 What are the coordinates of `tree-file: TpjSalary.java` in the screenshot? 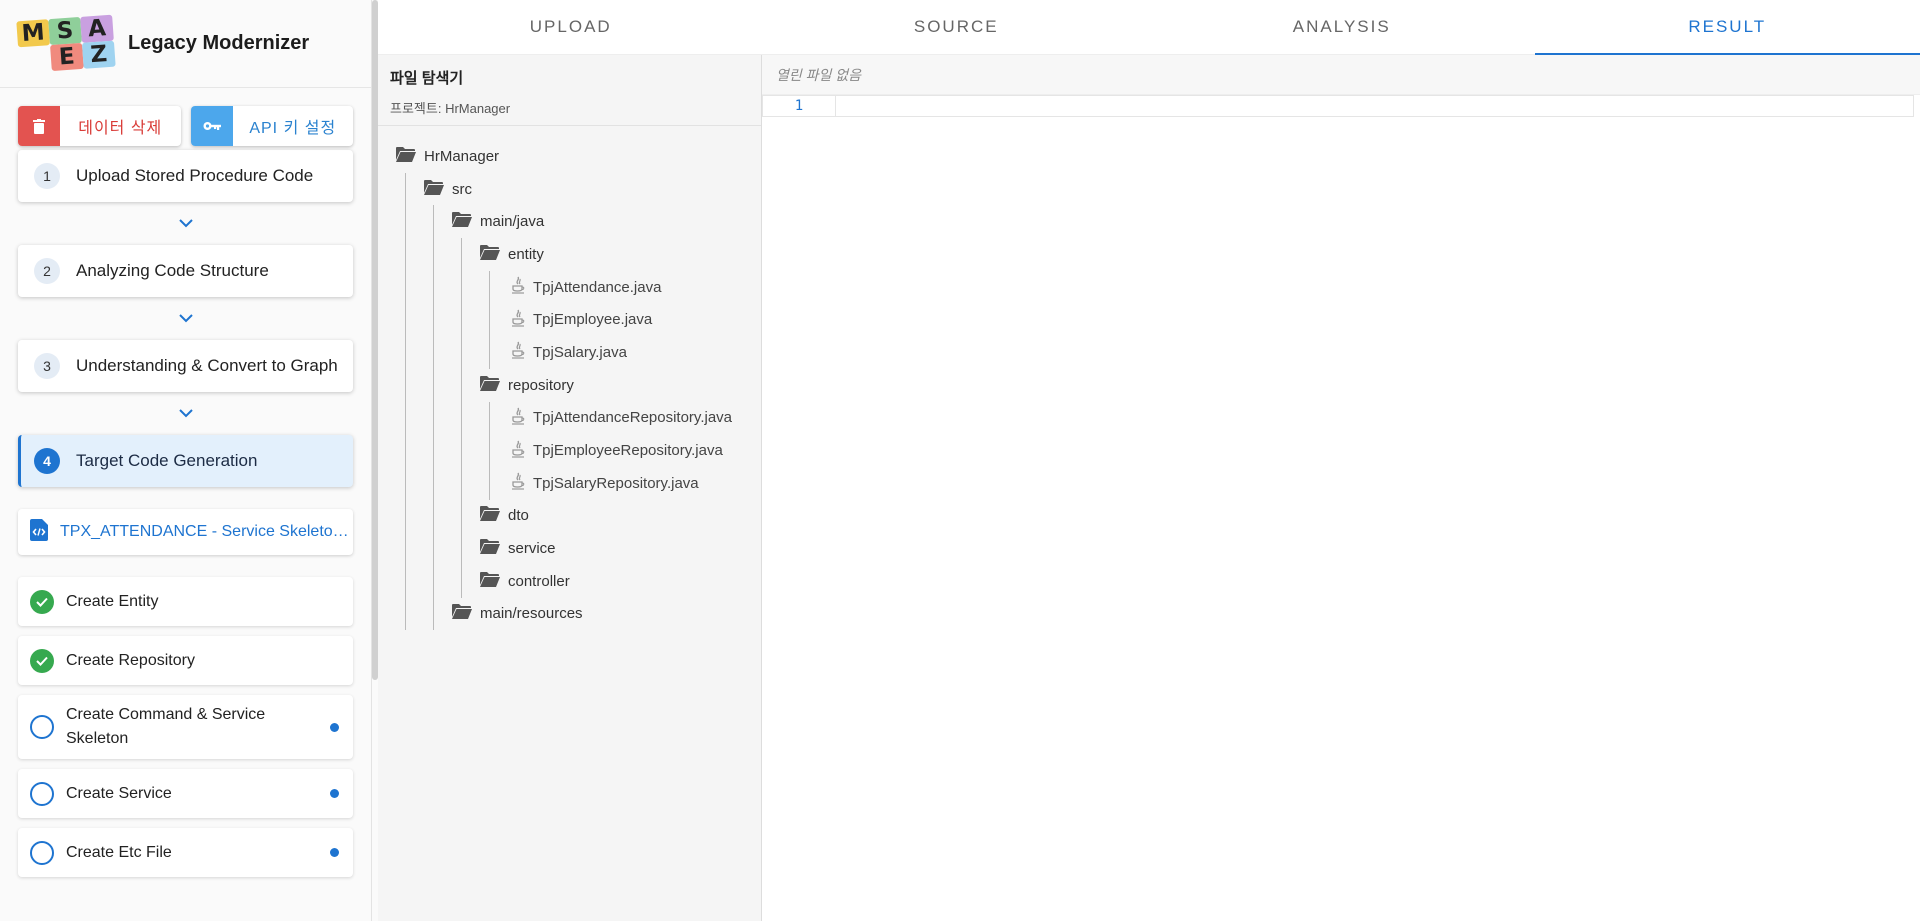 It's located at (569, 352).